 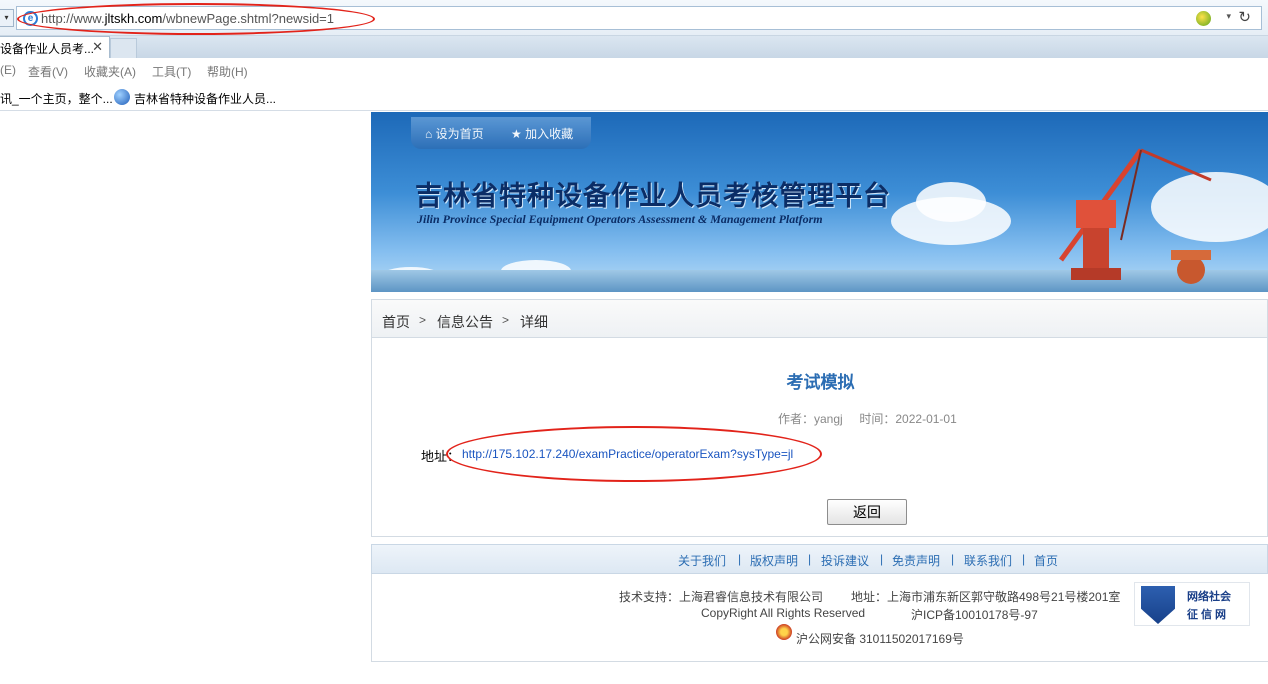 I want to click on home-icon: ⌂, so click(x=429, y=134).